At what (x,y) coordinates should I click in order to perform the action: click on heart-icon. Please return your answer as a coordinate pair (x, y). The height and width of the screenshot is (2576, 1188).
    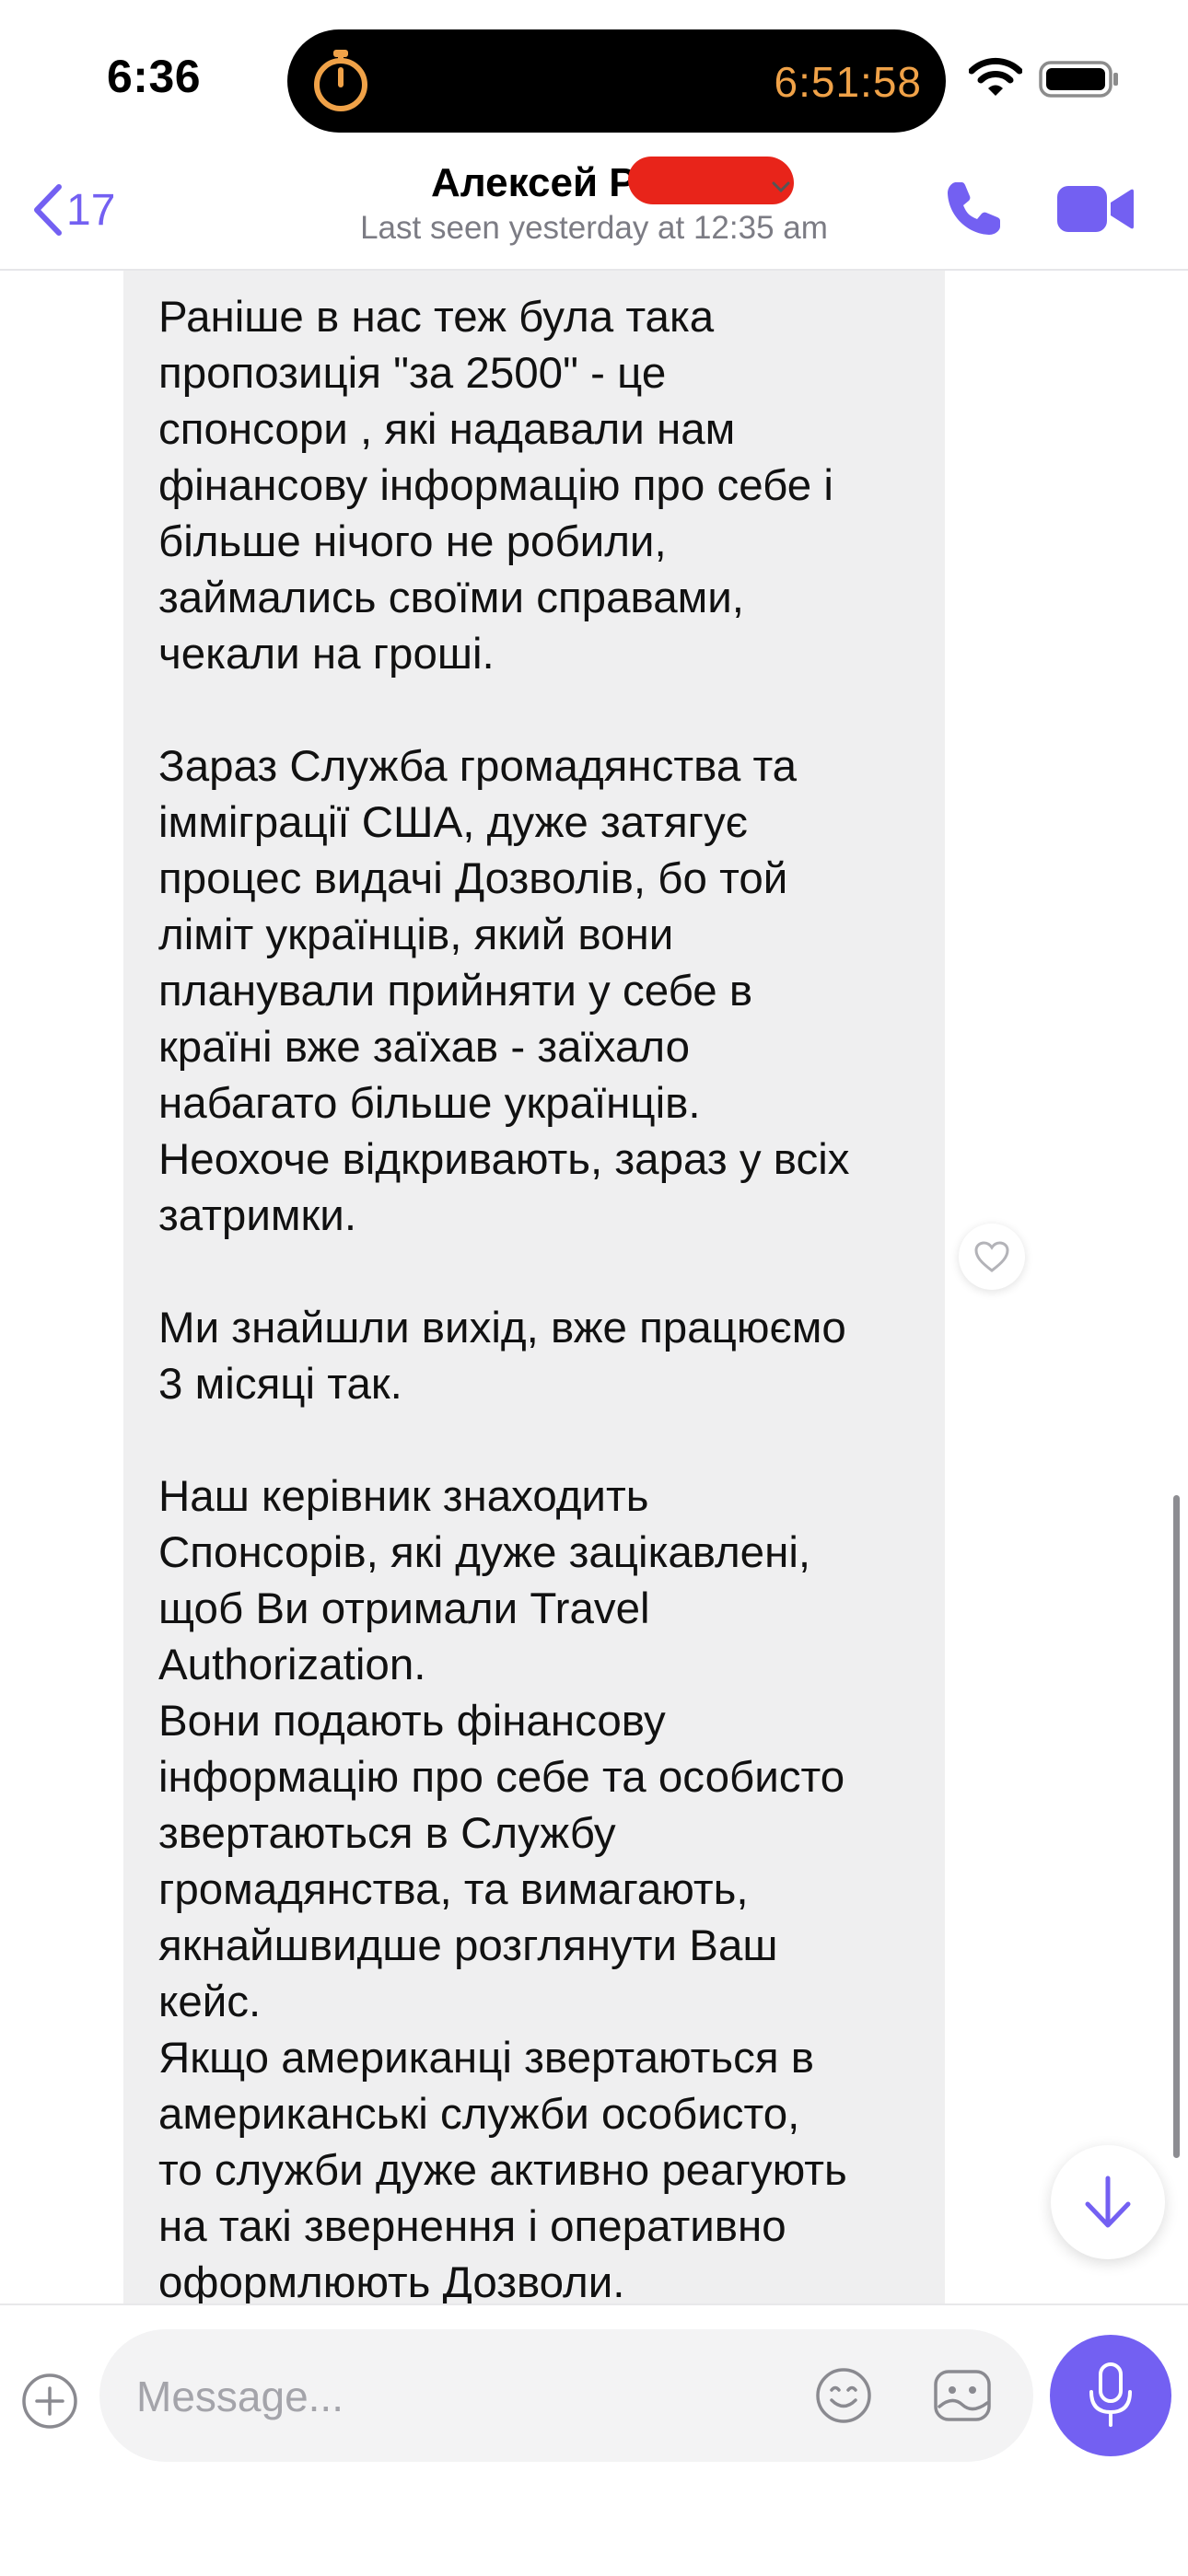
    Looking at the image, I should click on (992, 1256).